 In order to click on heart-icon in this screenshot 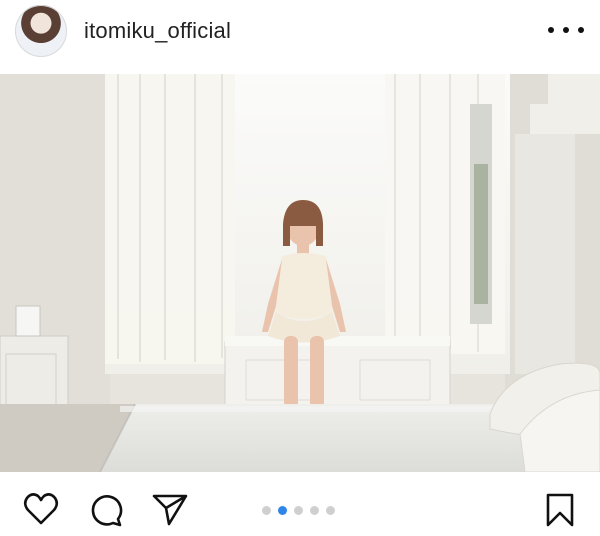, I will do `click(41, 509)`.